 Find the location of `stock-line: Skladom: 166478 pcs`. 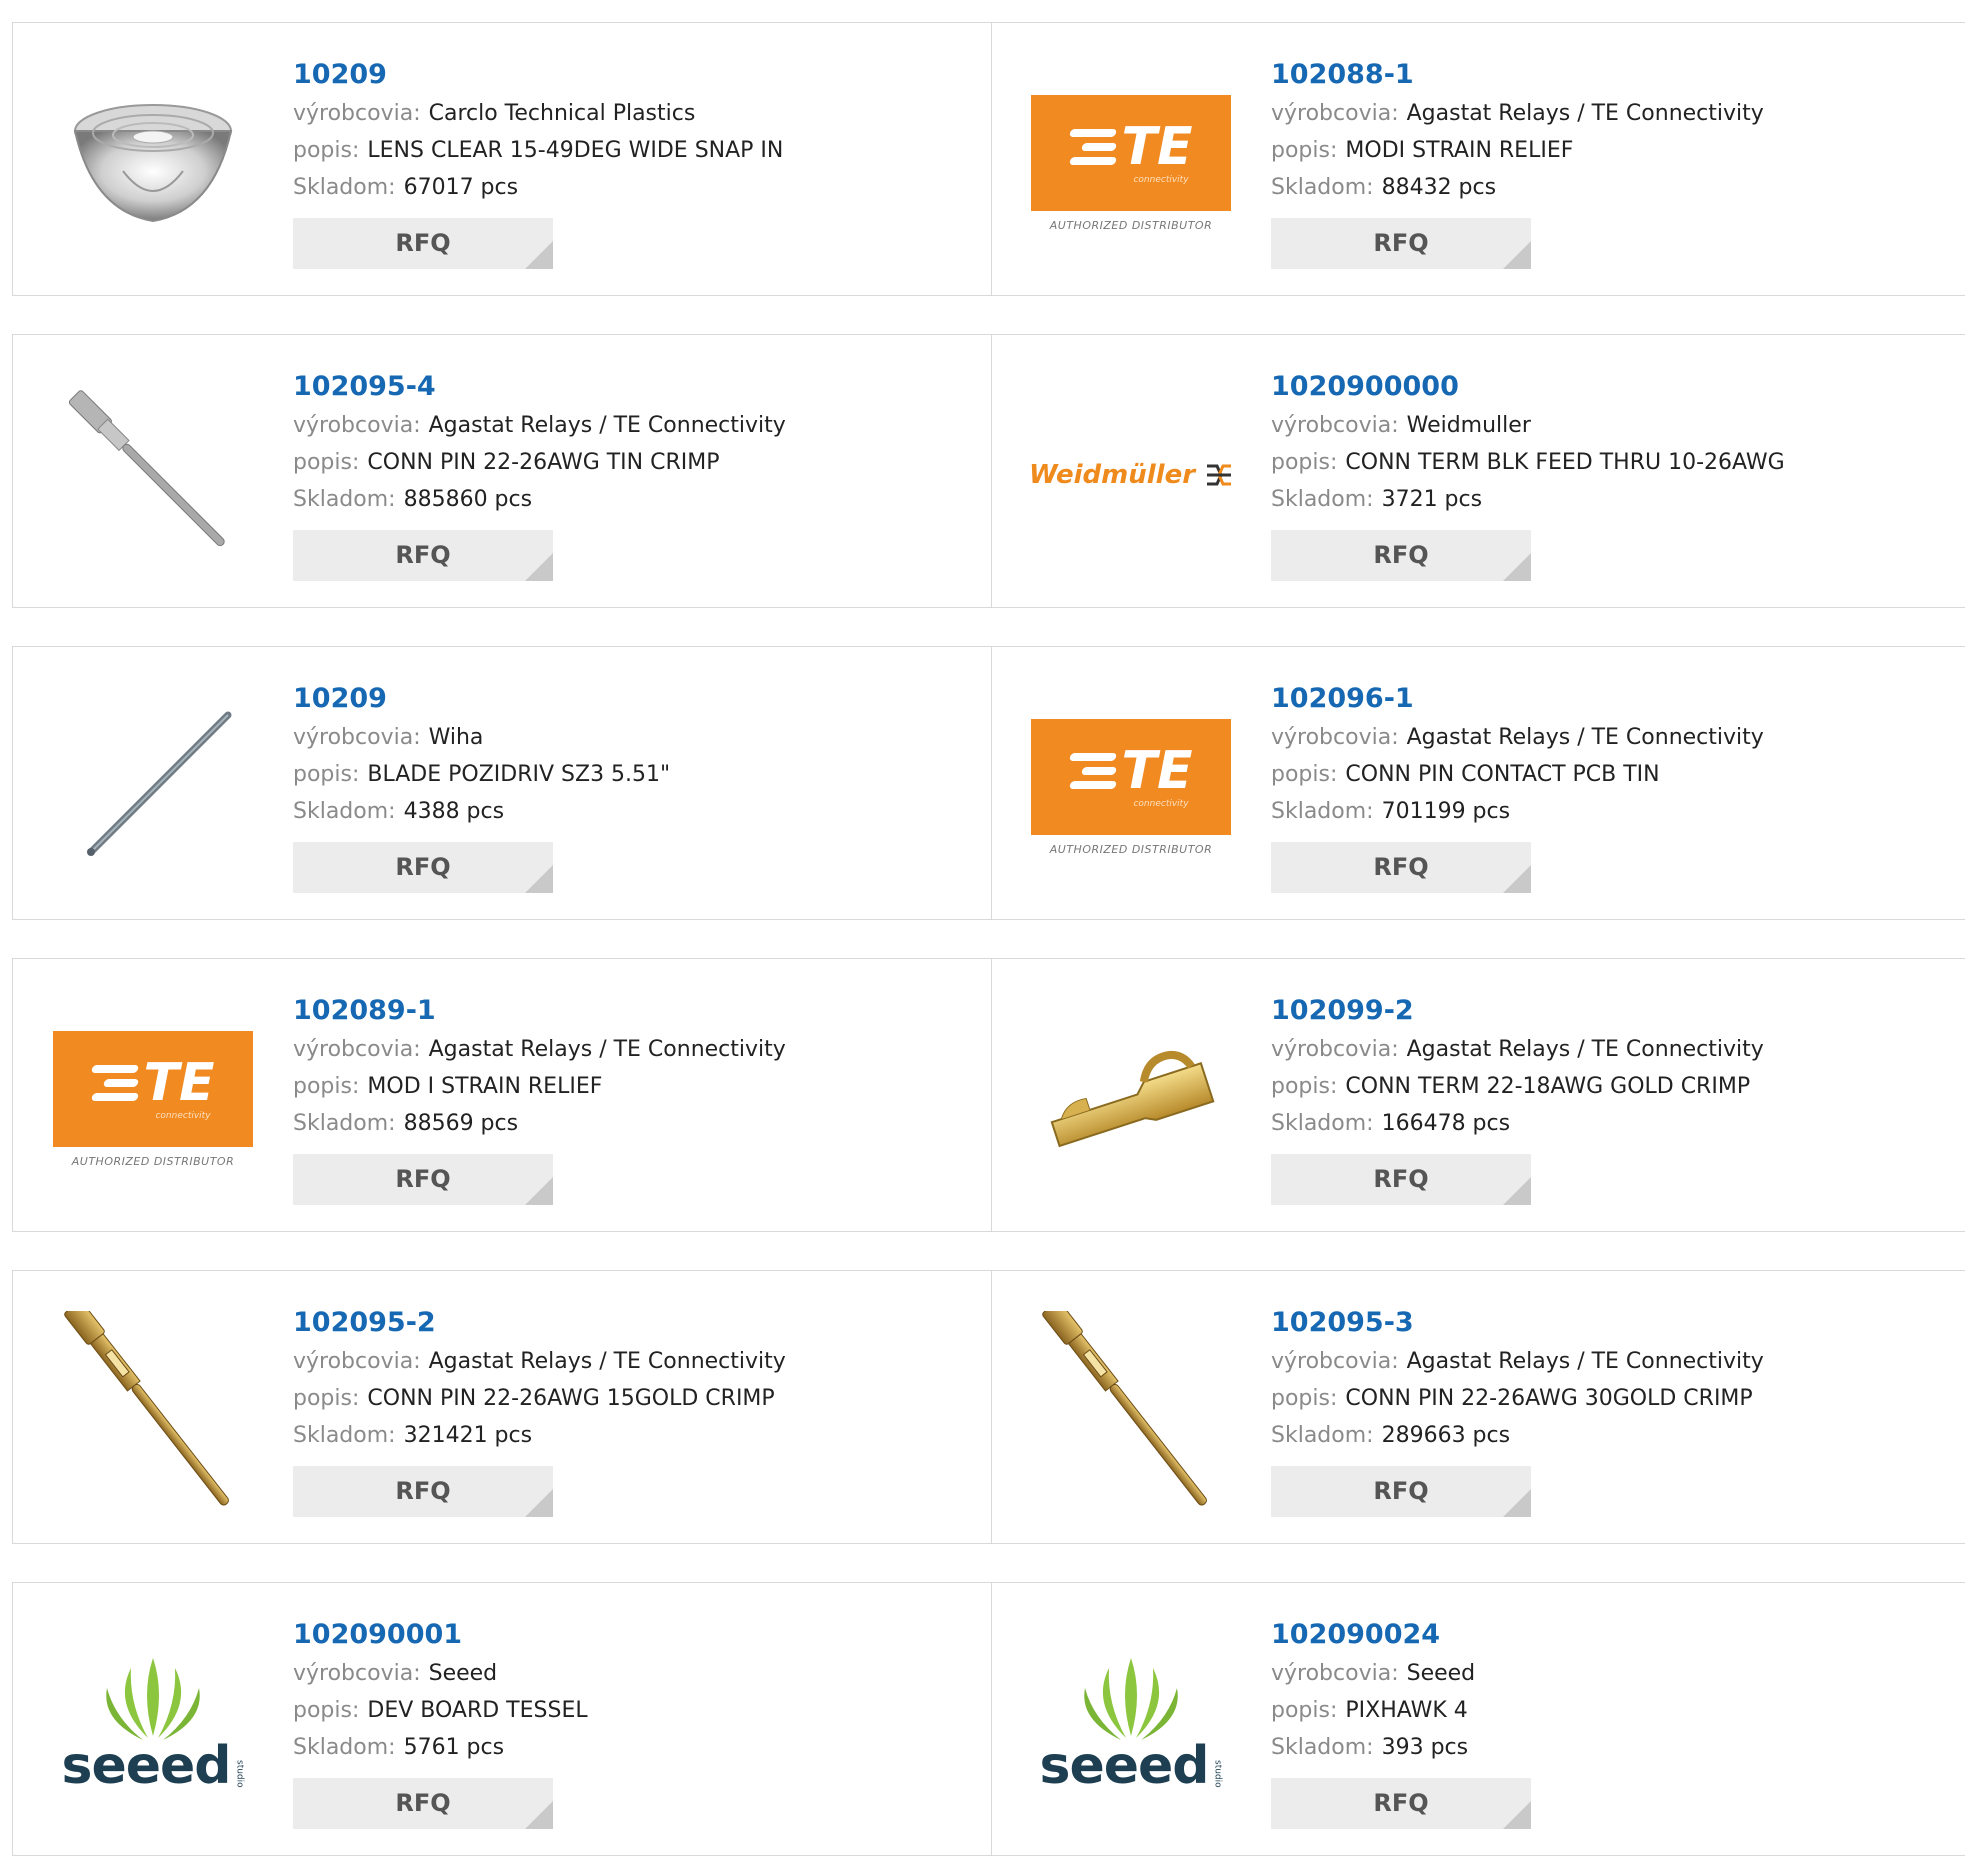

stock-line: Skladom: 166478 pcs is located at coordinates (1608, 1123).